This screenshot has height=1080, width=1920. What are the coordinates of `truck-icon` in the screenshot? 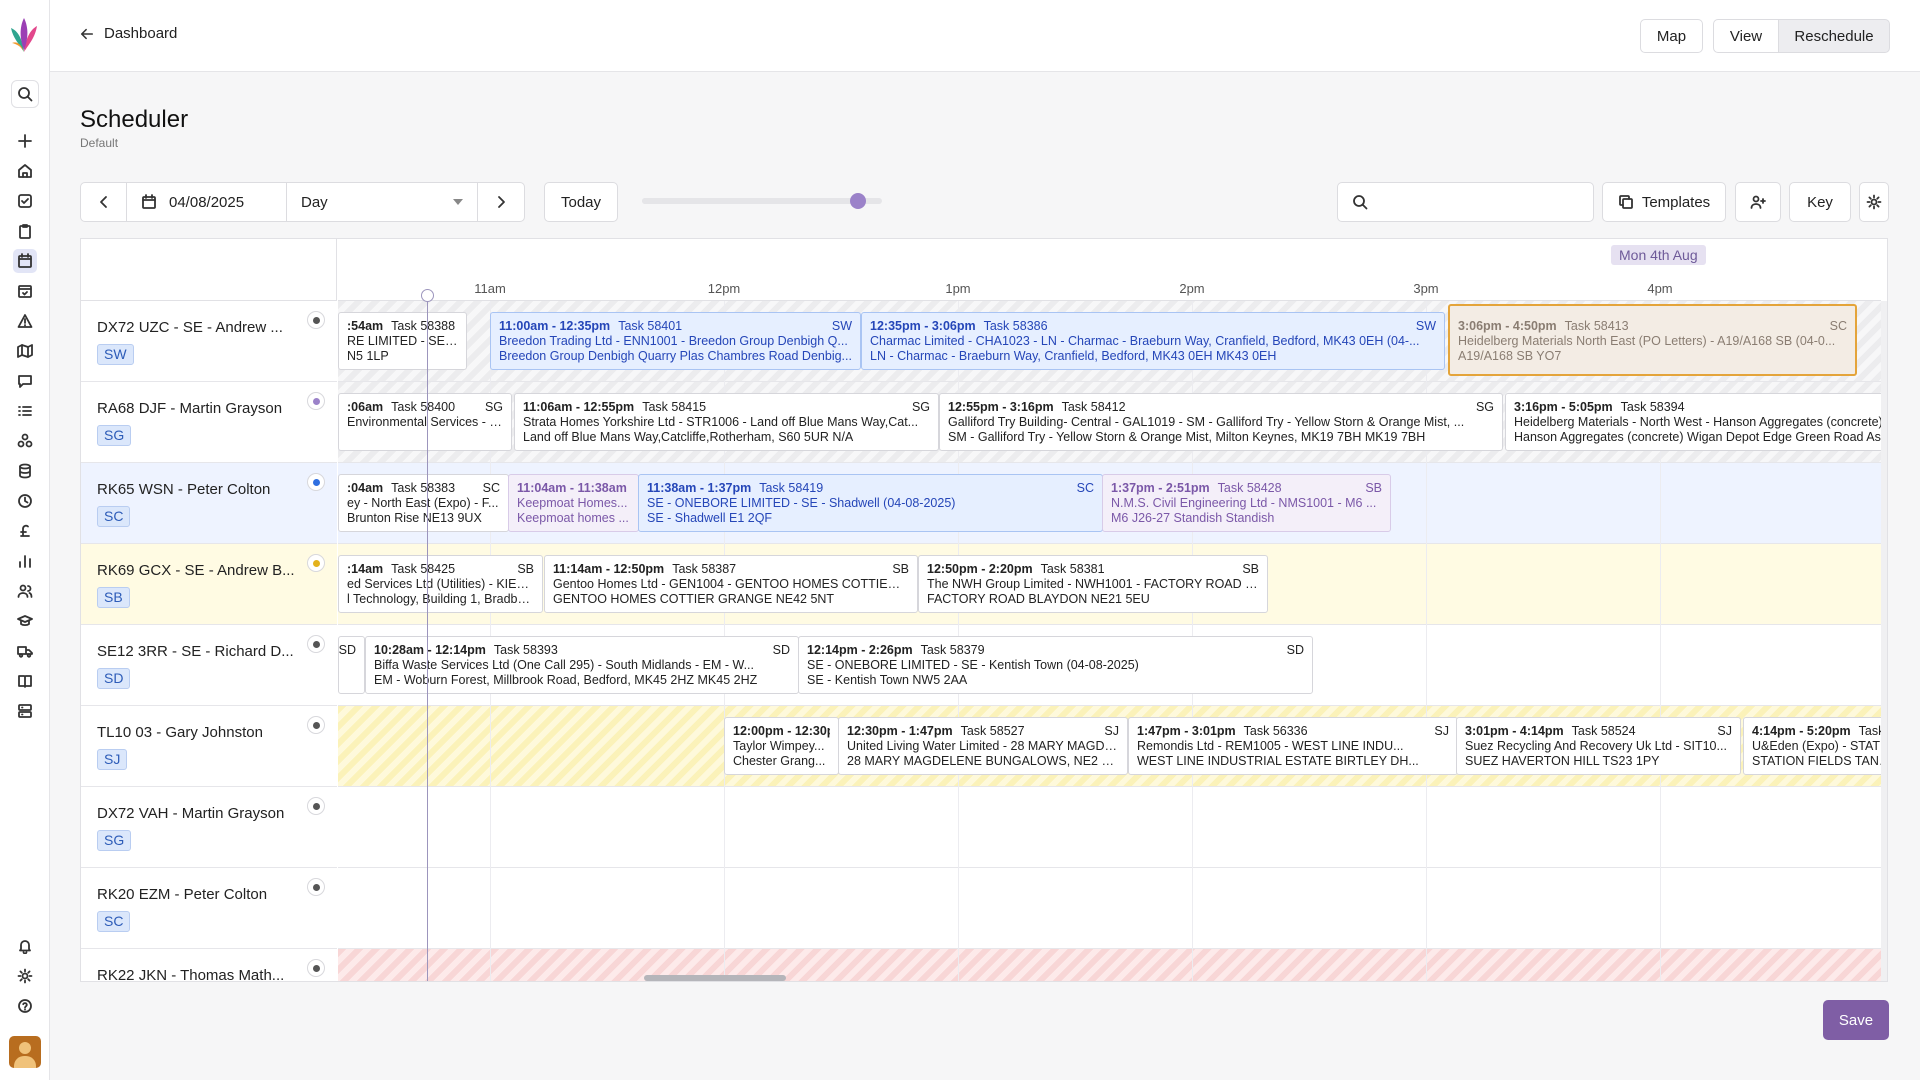 It's located at (25, 651).